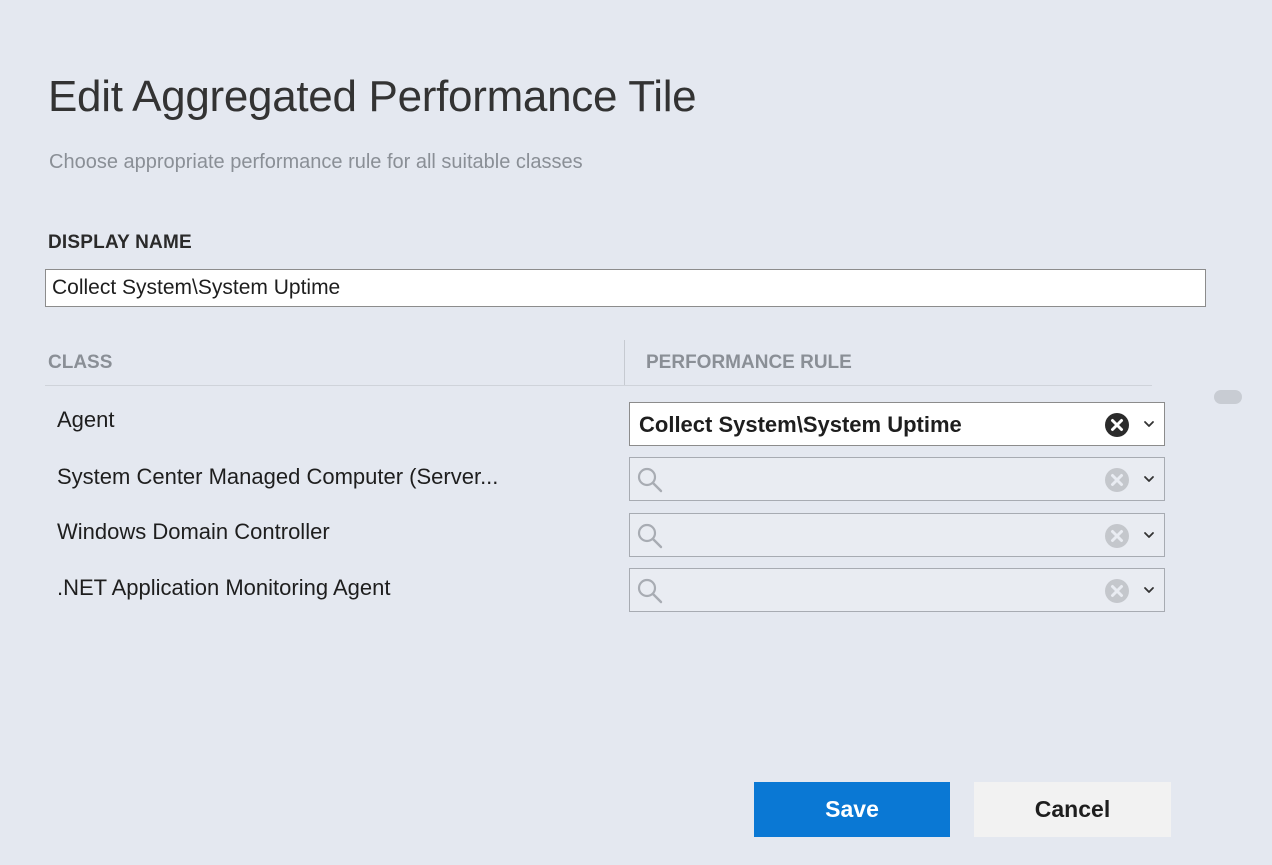 This screenshot has width=1272, height=865. What do you see at coordinates (80, 362) in the screenshot?
I see `class-column-header: CLASS` at bounding box center [80, 362].